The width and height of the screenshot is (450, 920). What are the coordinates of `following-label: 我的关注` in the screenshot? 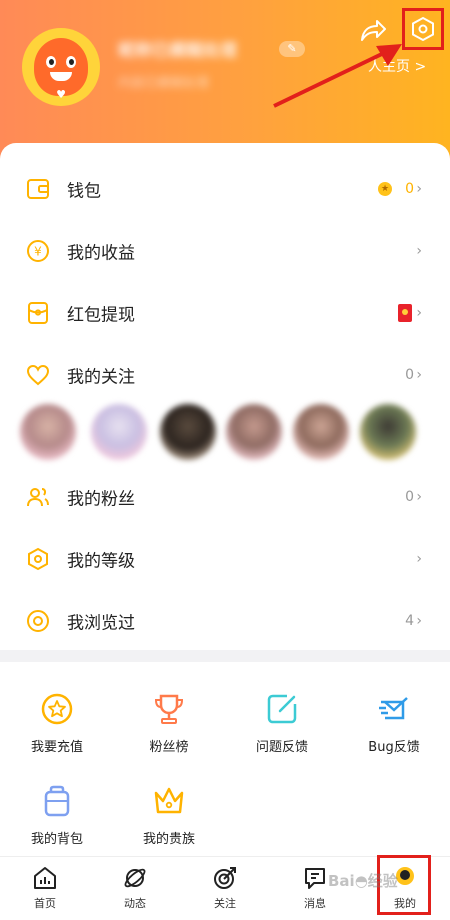 It's located at (101, 377).